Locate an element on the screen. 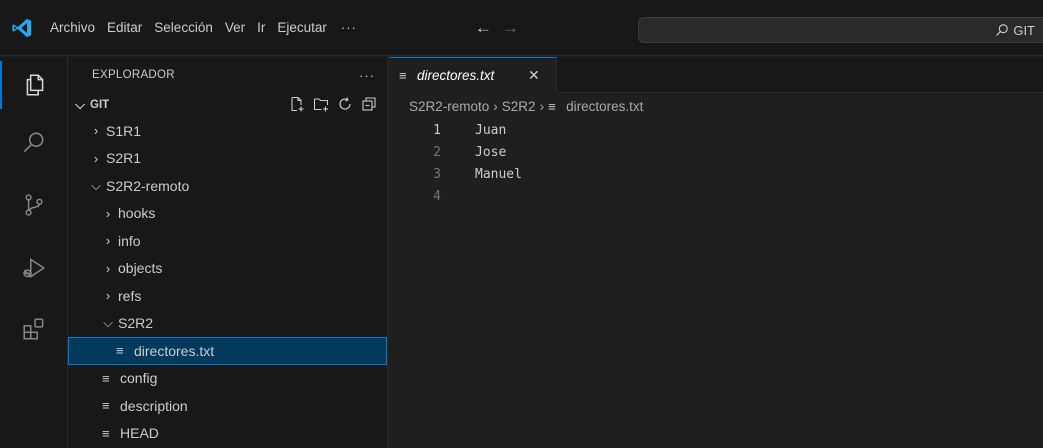 The width and height of the screenshot is (1043, 448). collapse-all-icon is located at coordinates (369, 104).